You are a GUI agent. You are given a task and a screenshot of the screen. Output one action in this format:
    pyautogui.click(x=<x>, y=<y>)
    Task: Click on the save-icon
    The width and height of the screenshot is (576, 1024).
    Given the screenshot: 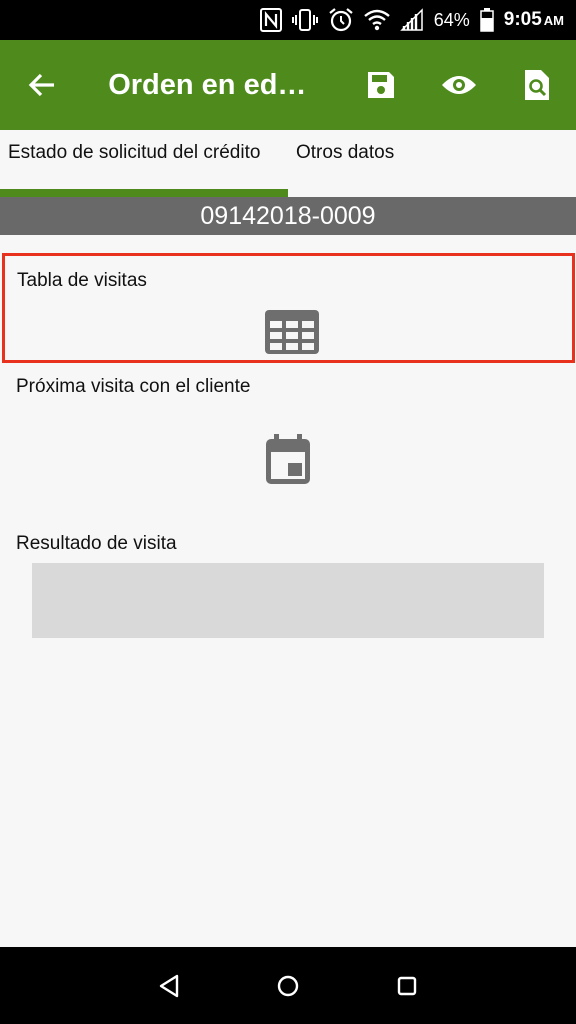 What is the action you would take?
    pyautogui.click(x=381, y=85)
    